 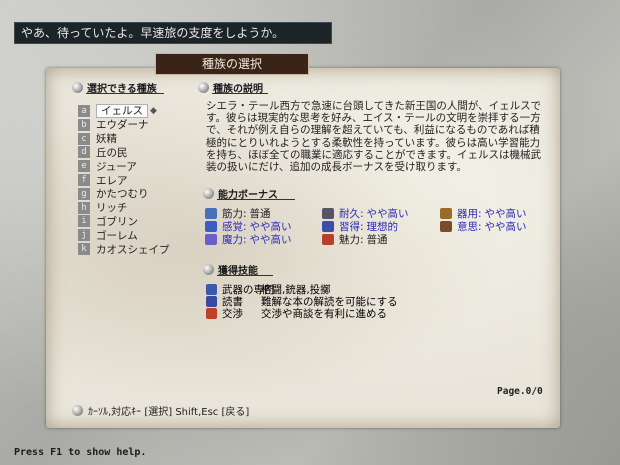 I want to click on race-item-key: e, so click(x=84, y=166).